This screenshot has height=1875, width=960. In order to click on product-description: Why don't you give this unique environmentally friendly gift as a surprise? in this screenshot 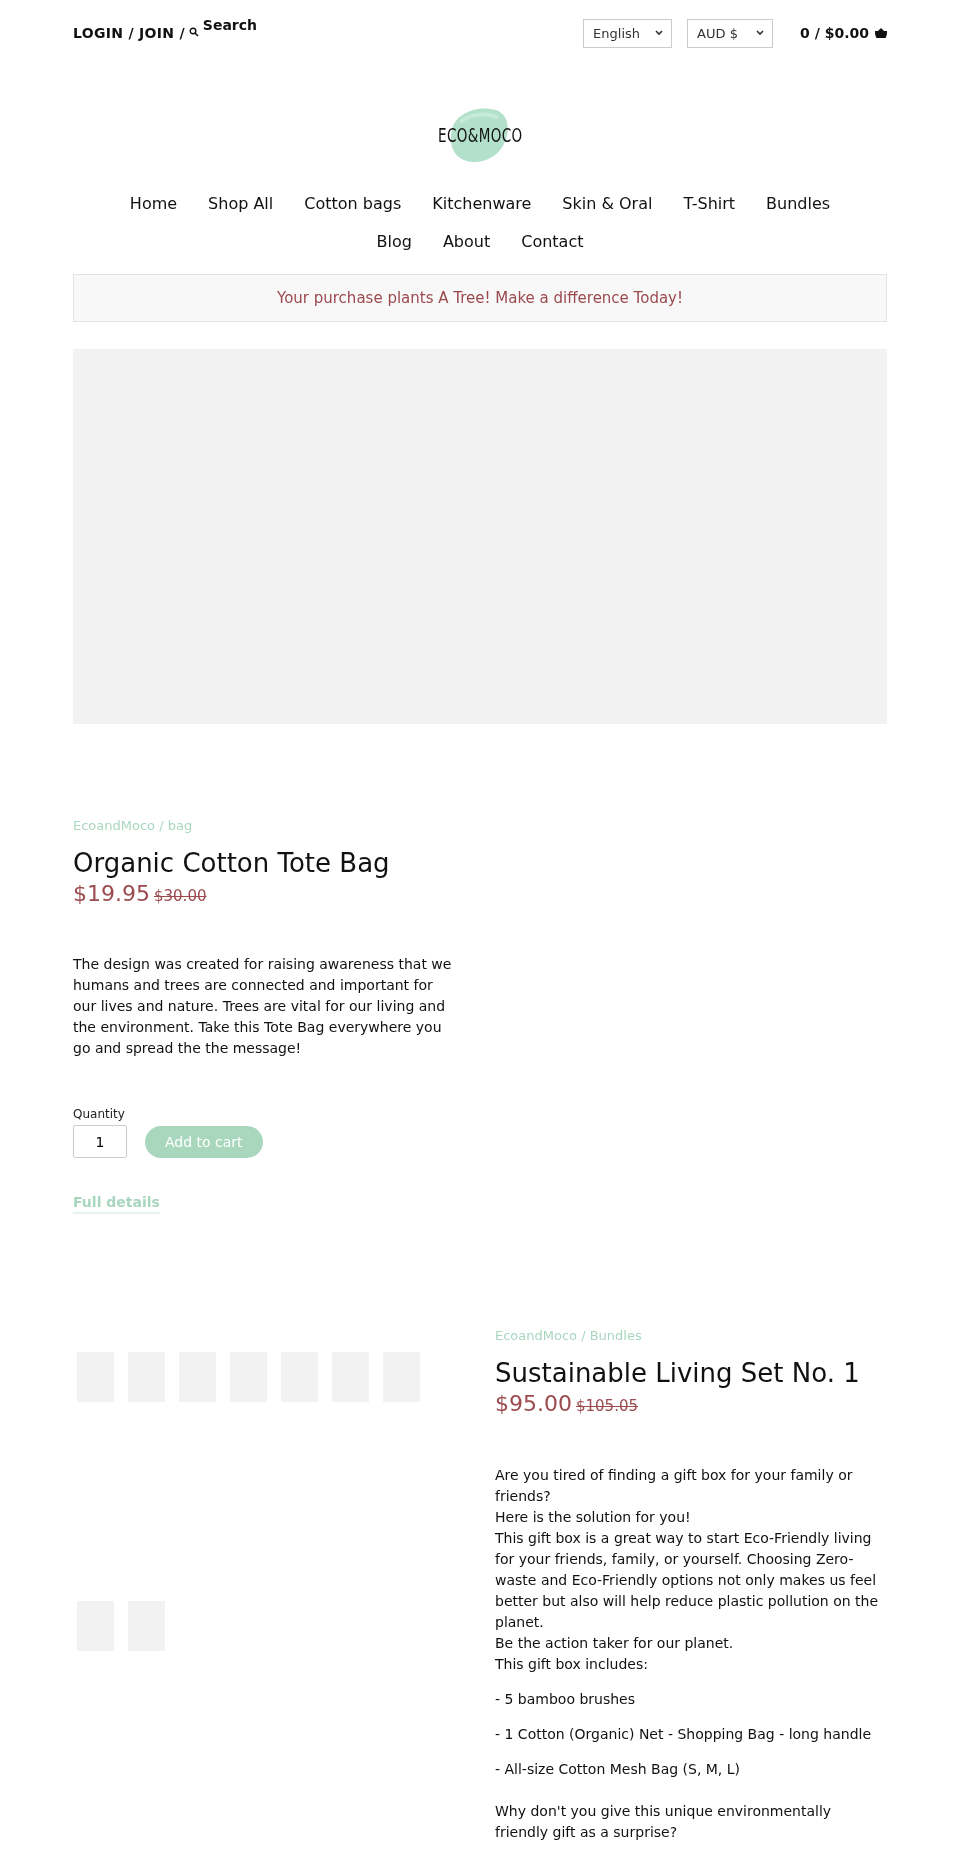, I will do `click(664, 1822)`.